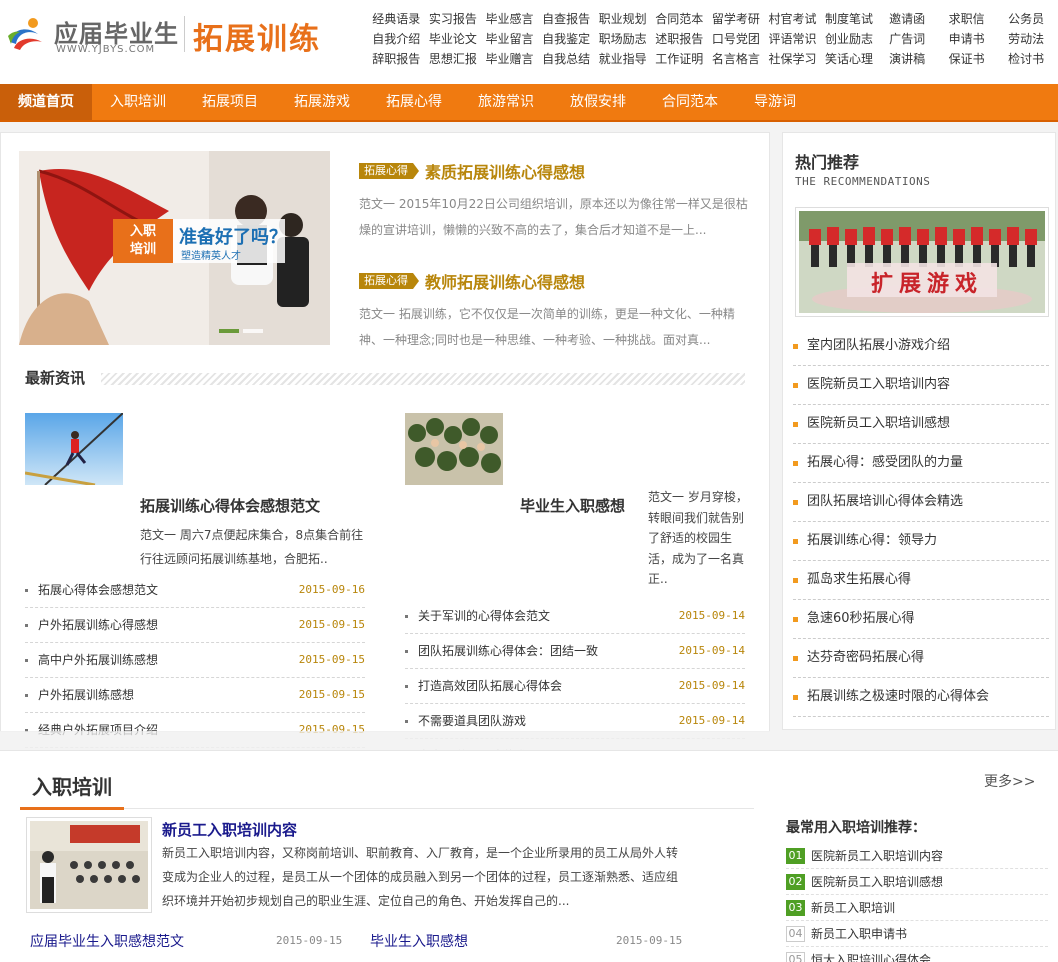 This screenshot has width=1058, height=962. I want to click on latest-right-thumbnail, so click(454, 449).